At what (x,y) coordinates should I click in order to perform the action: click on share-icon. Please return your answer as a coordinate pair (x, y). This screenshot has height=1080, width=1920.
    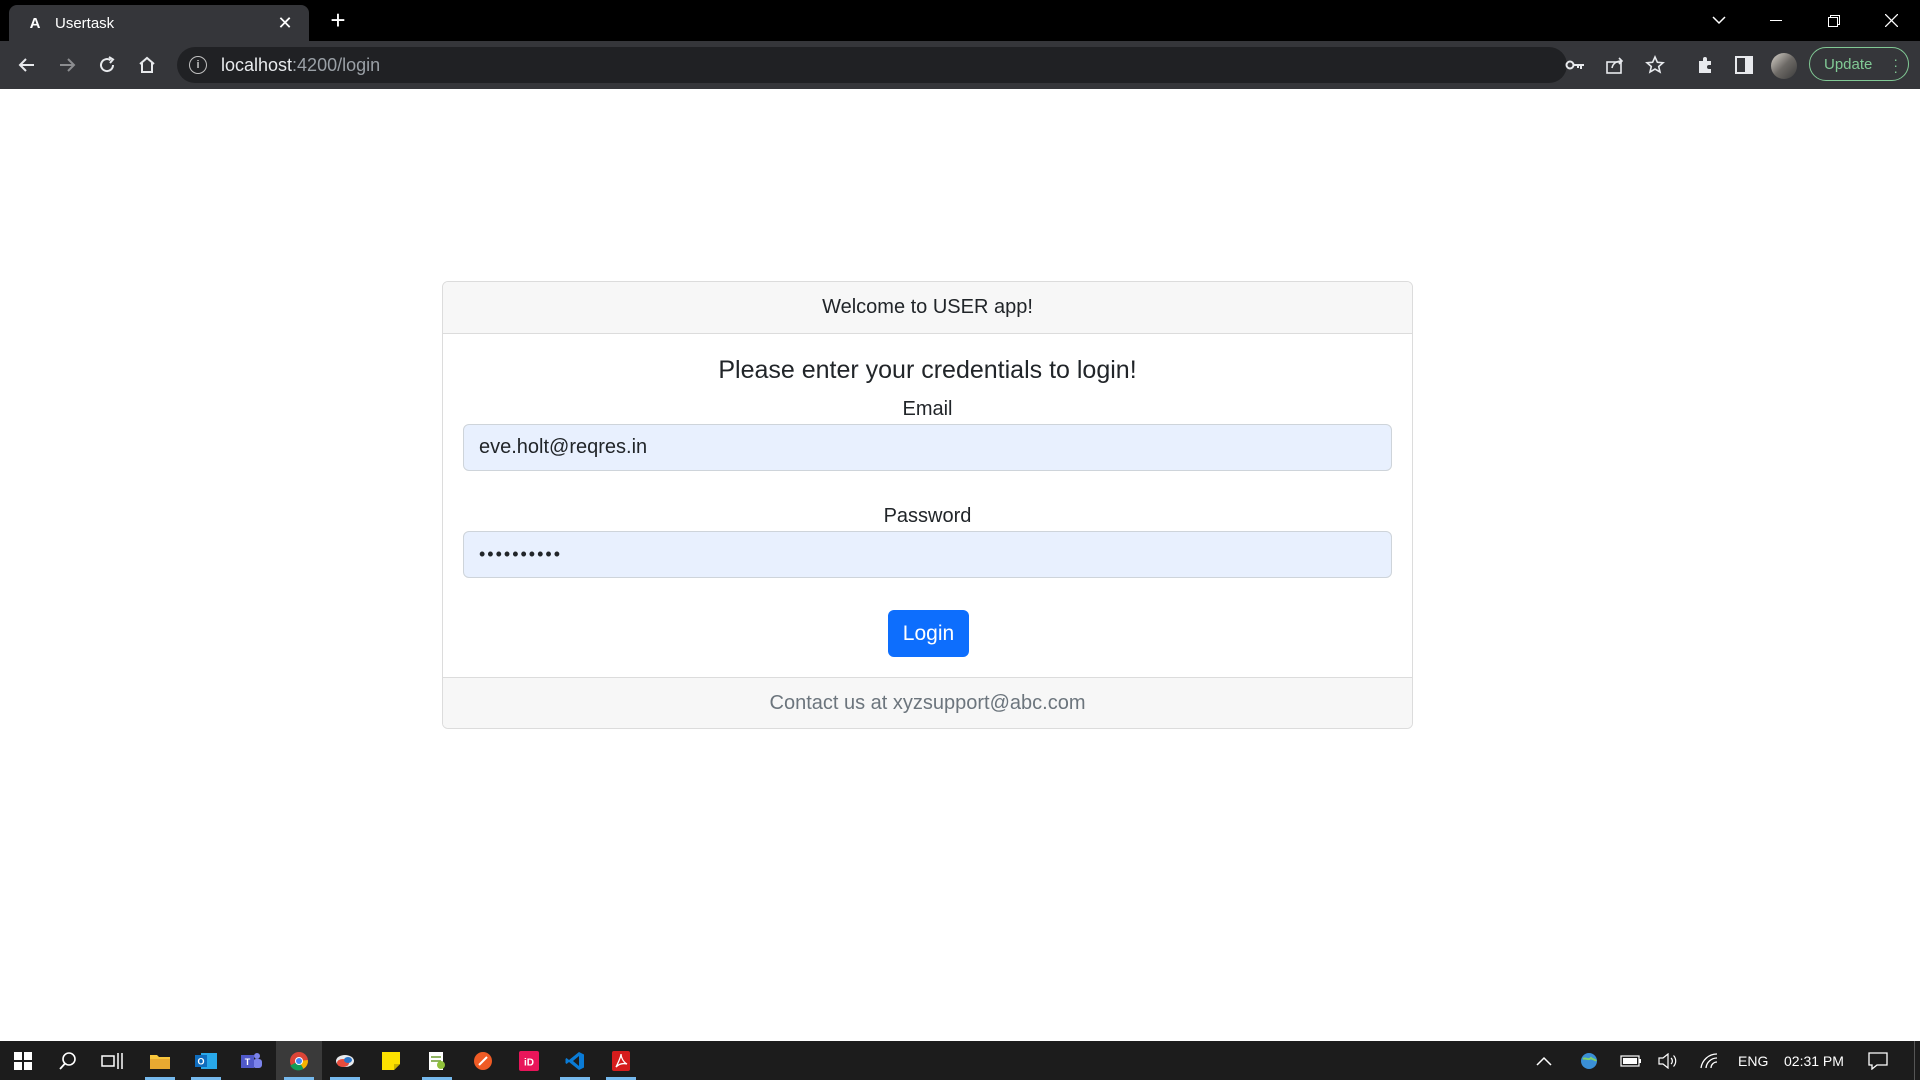
    Looking at the image, I should click on (1615, 65).